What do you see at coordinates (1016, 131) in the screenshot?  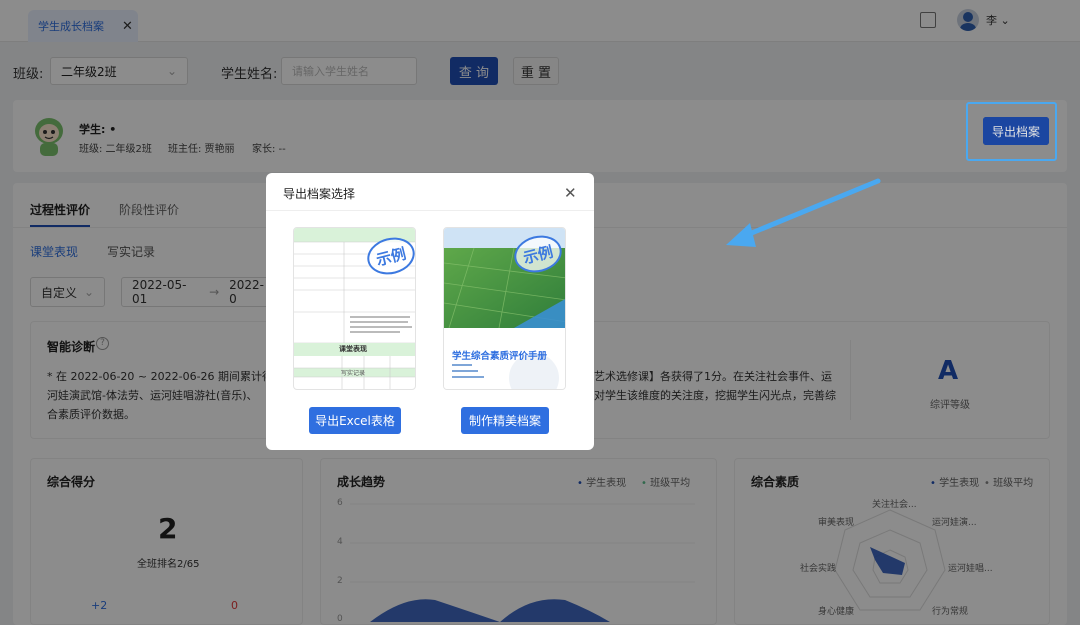 I see `export-archive-button-highlighted: 导出档案` at bounding box center [1016, 131].